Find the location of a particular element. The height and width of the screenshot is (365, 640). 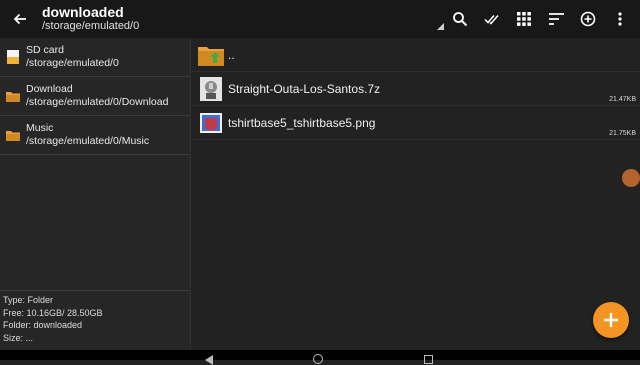

more-vert-icon is located at coordinates (620, 19).